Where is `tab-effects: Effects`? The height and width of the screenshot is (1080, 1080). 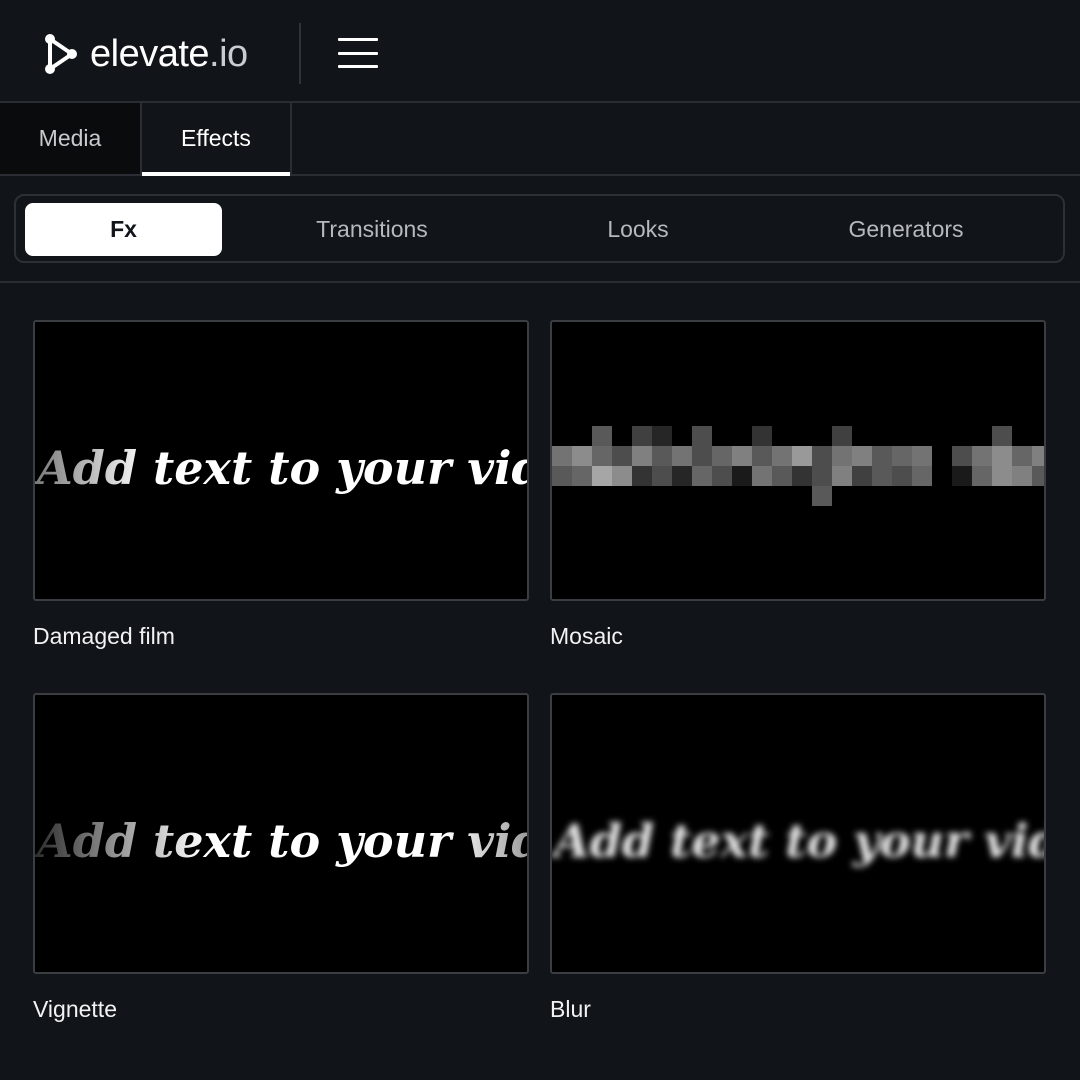
tab-effects: Effects is located at coordinates (216, 139).